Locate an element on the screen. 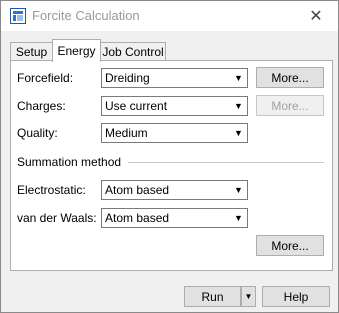 This screenshot has height=313, width=339. app-icon is located at coordinates (18, 16).